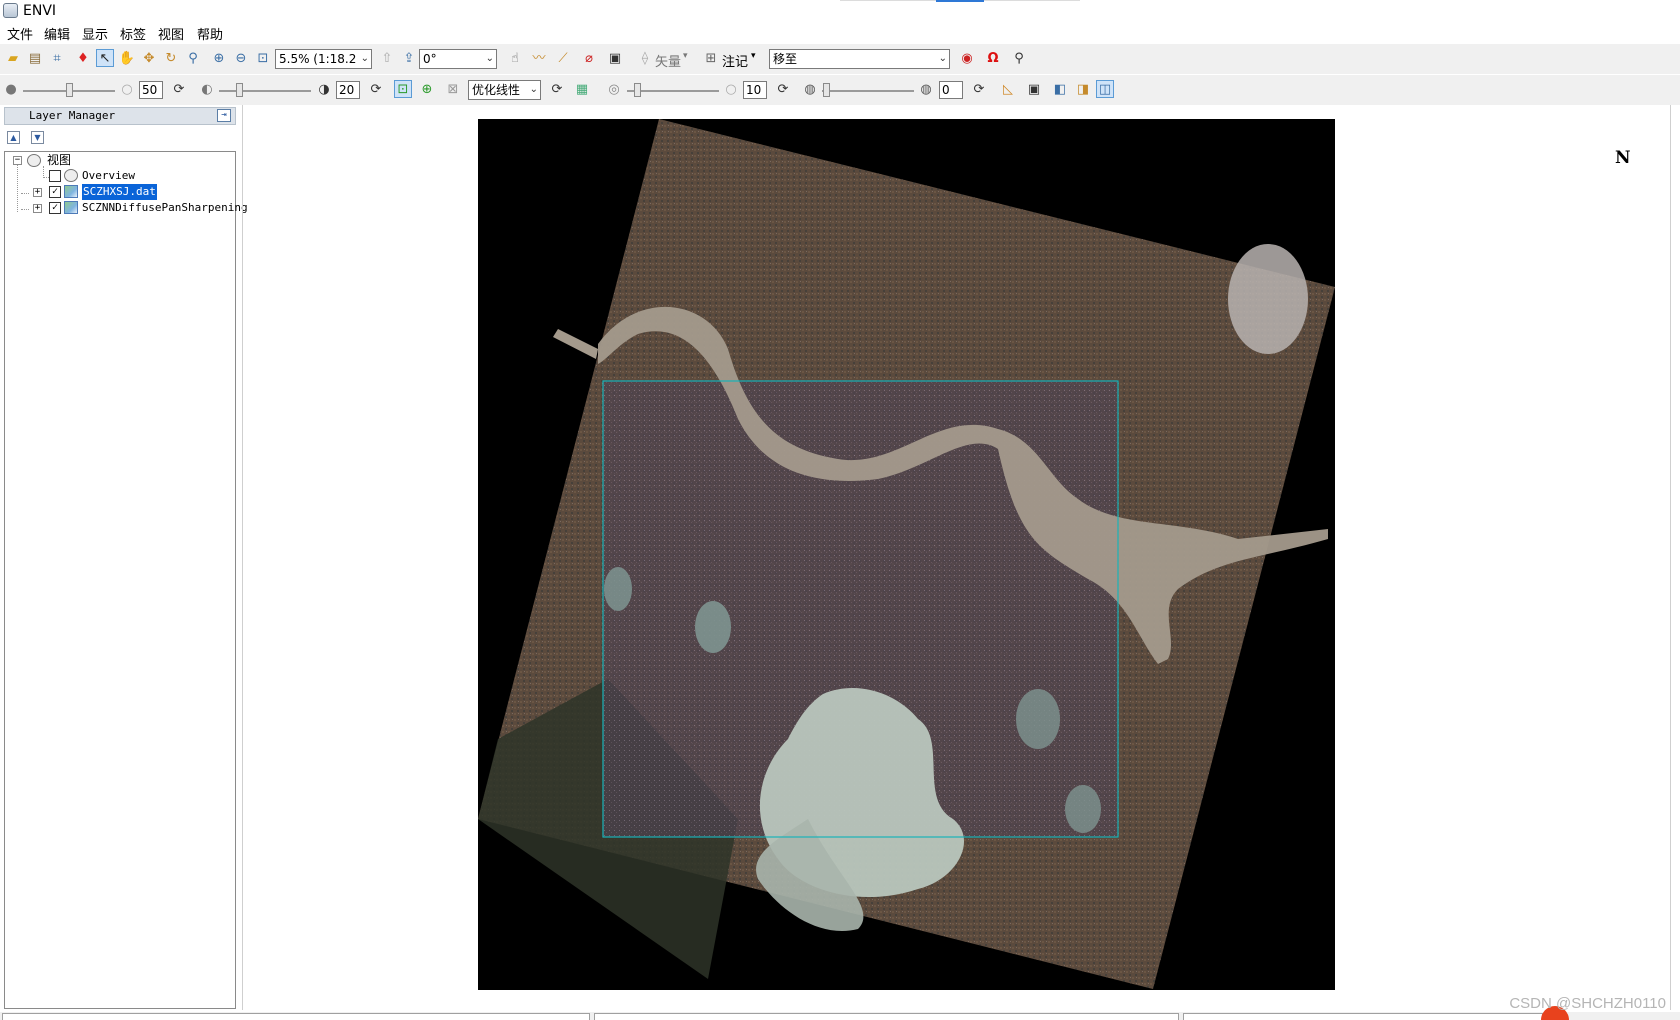  I want to click on contrast-slider-track, so click(265, 91).